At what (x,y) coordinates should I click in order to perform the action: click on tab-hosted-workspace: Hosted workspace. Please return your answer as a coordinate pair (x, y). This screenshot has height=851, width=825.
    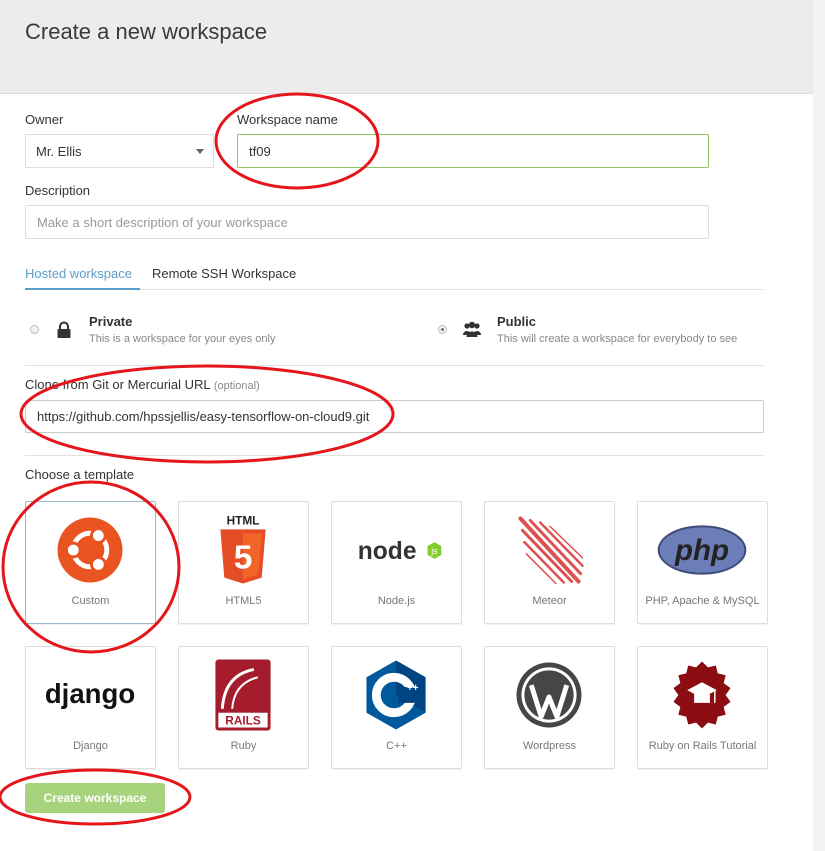
    Looking at the image, I should click on (78, 273).